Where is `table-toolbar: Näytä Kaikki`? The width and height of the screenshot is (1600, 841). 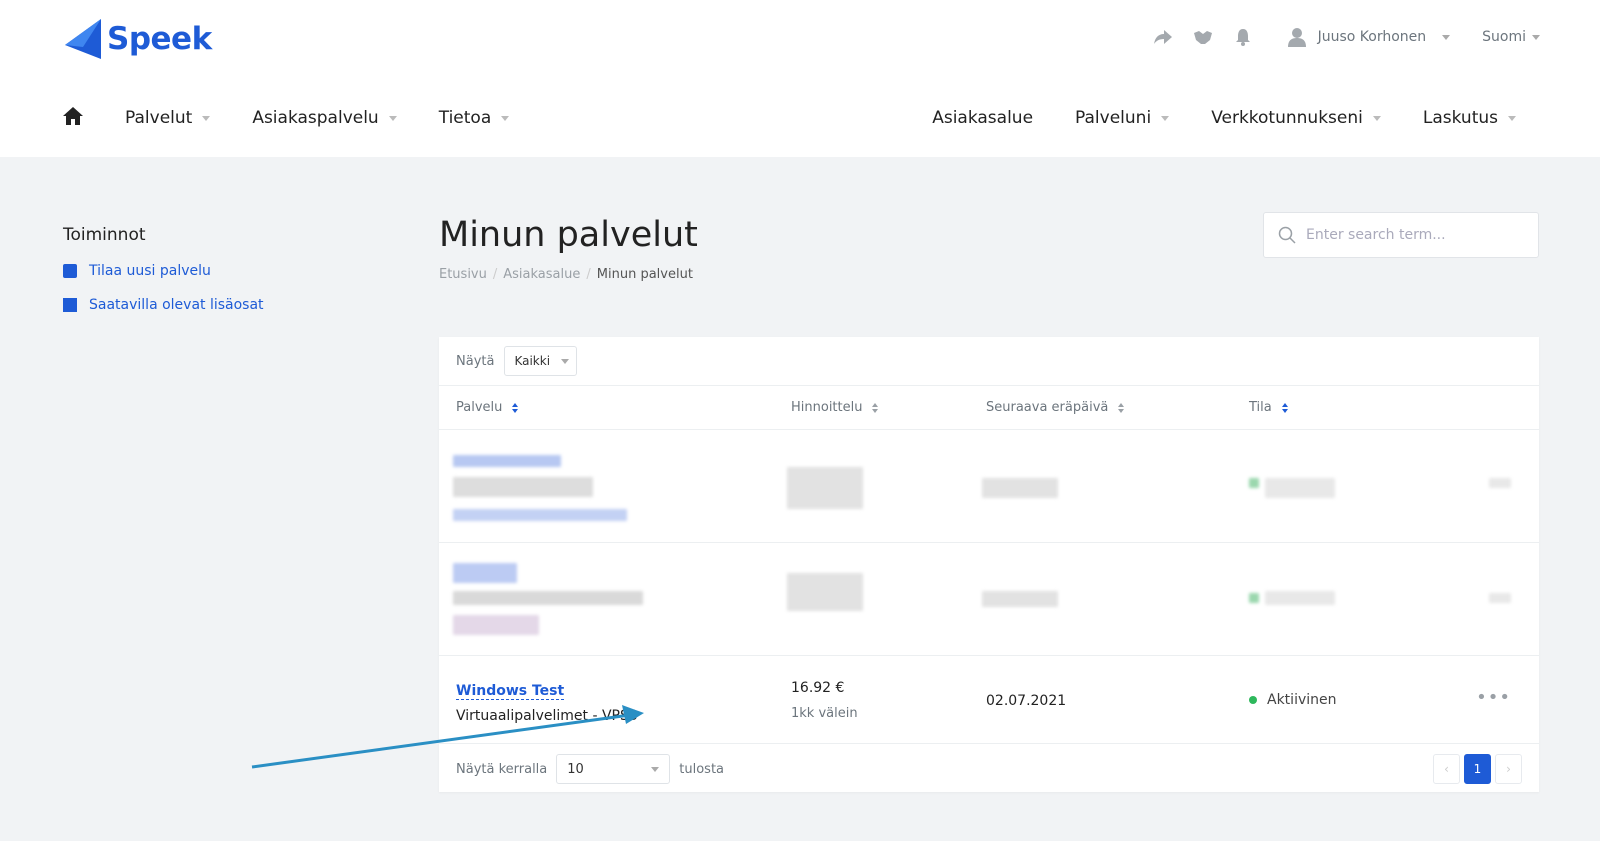
table-toolbar: Näytä Kaikki is located at coordinates (989, 361).